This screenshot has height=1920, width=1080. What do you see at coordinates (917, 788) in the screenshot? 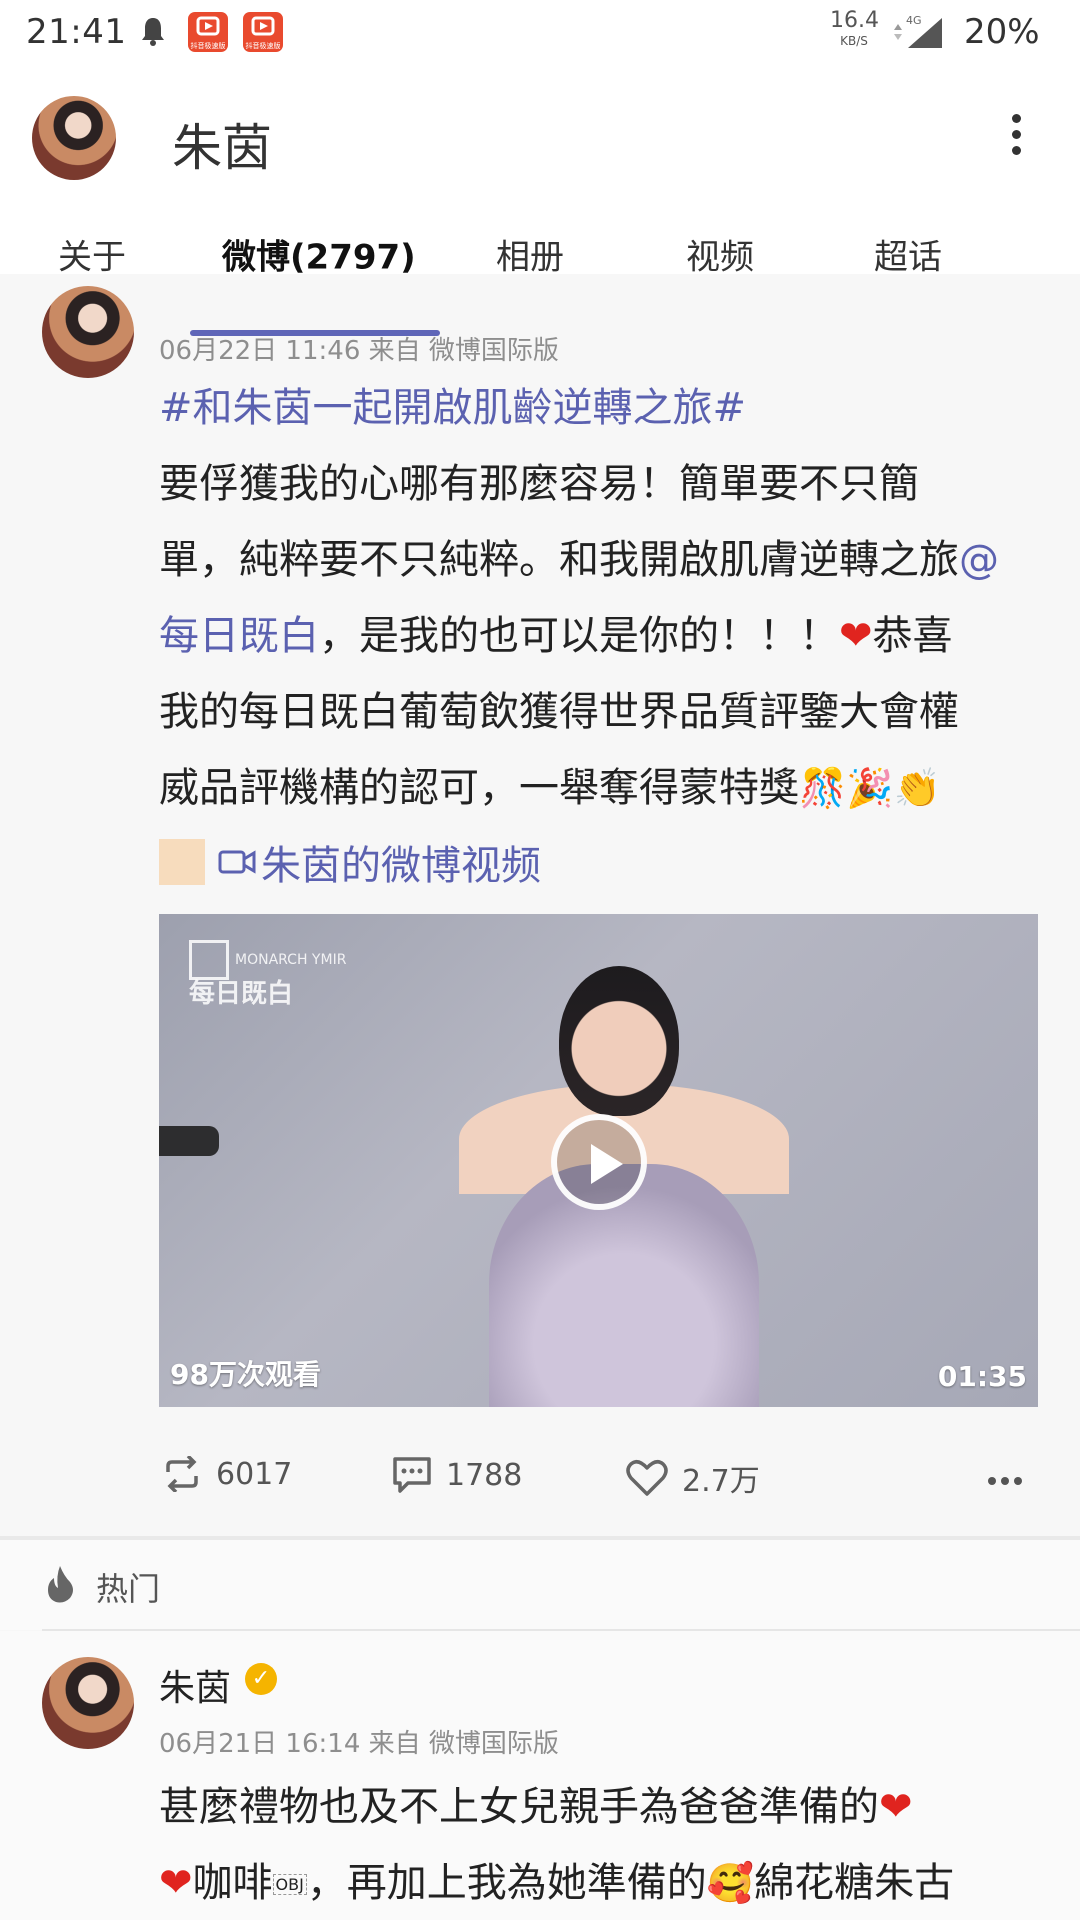
I see `clap-emoji-icon: 👏` at bounding box center [917, 788].